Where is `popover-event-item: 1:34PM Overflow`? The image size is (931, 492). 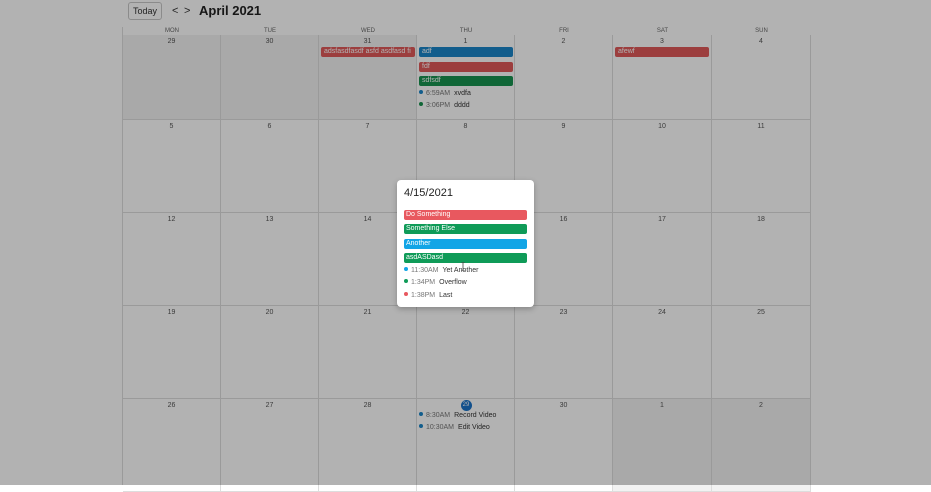
popover-event-item: 1:34PM Overflow is located at coordinates (435, 283).